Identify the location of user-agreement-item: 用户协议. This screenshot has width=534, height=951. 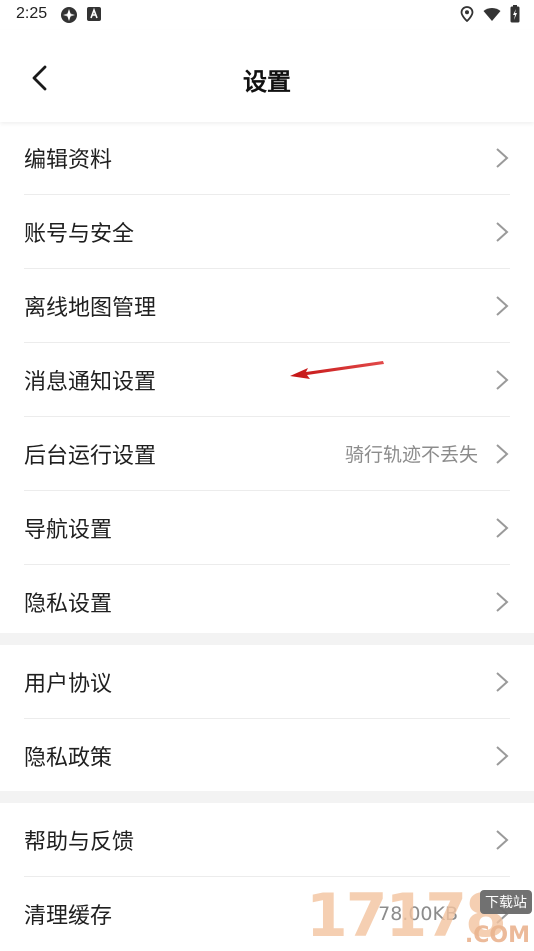
(267, 682).